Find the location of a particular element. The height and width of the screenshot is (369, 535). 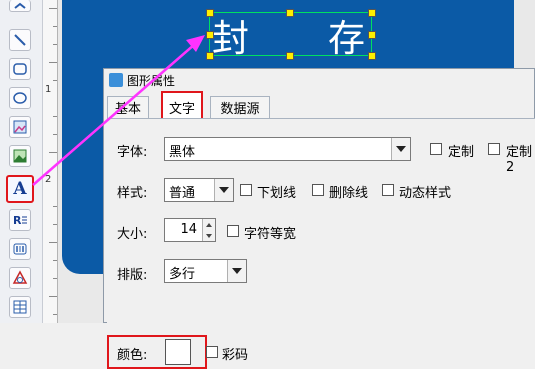

colorful-code-checkbox is located at coordinates (212, 352).